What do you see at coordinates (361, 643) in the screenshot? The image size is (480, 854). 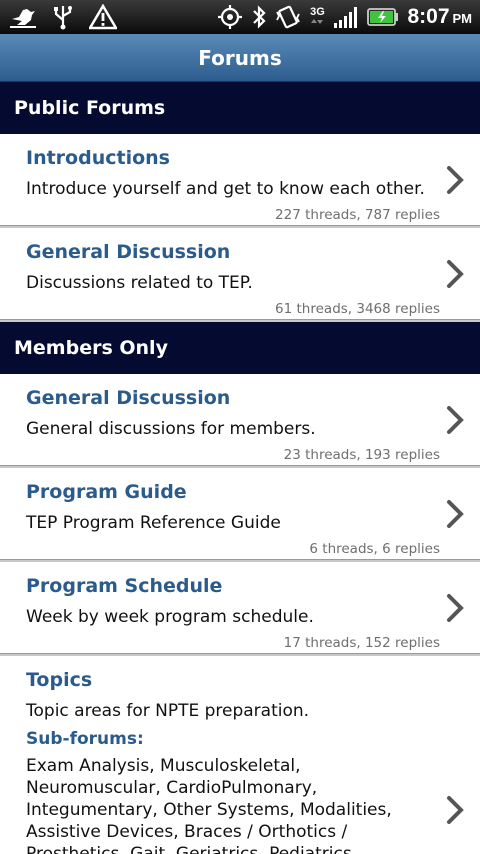 I see `forum-stats: 17 threads, 152 replies` at bounding box center [361, 643].